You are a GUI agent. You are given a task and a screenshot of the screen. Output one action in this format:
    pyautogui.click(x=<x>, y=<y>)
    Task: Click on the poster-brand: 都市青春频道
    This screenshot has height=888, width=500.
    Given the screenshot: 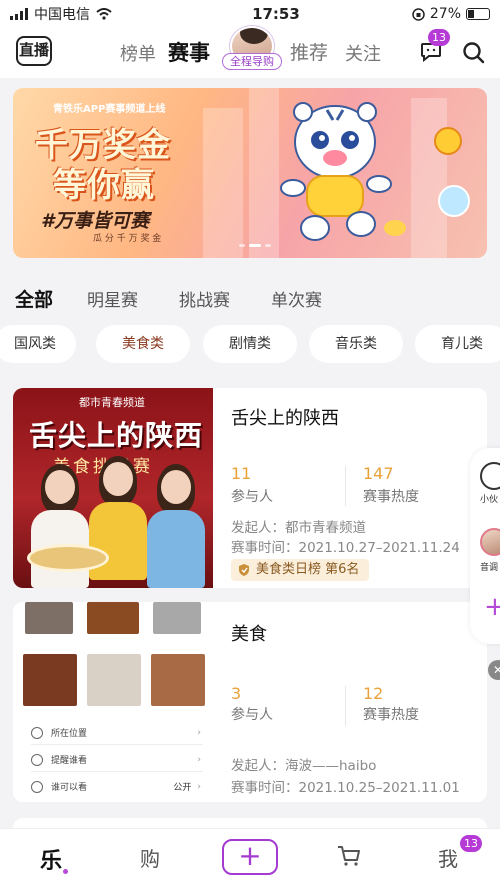 What is the action you would take?
    pyautogui.click(x=112, y=402)
    